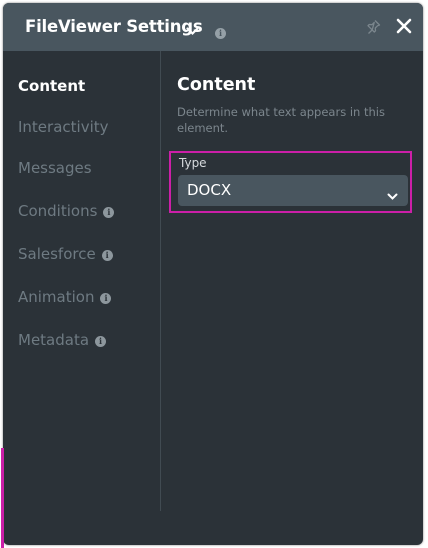 The image size is (428, 548). I want to click on sidebar-item-salesforce: Salesforce i, so click(65, 254).